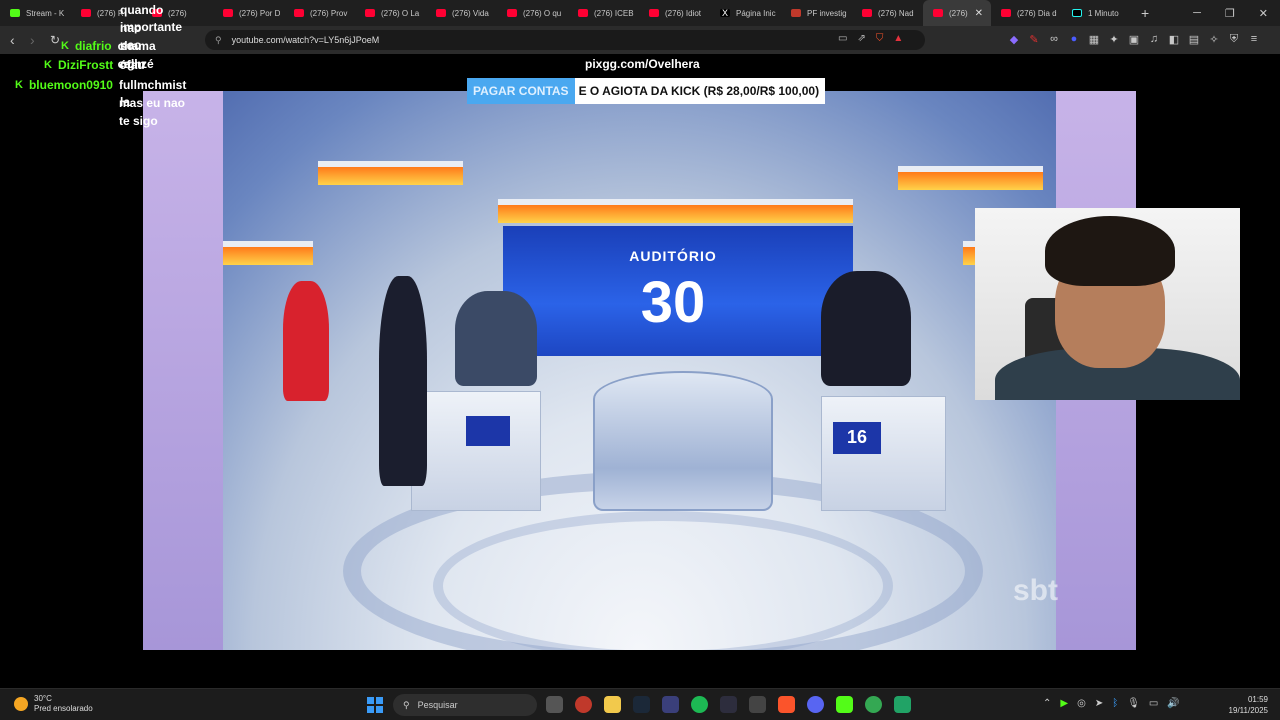  What do you see at coordinates (32, 40) in the screenshot?
I see `forward-icon: ›` at bounding box center [32, 40].